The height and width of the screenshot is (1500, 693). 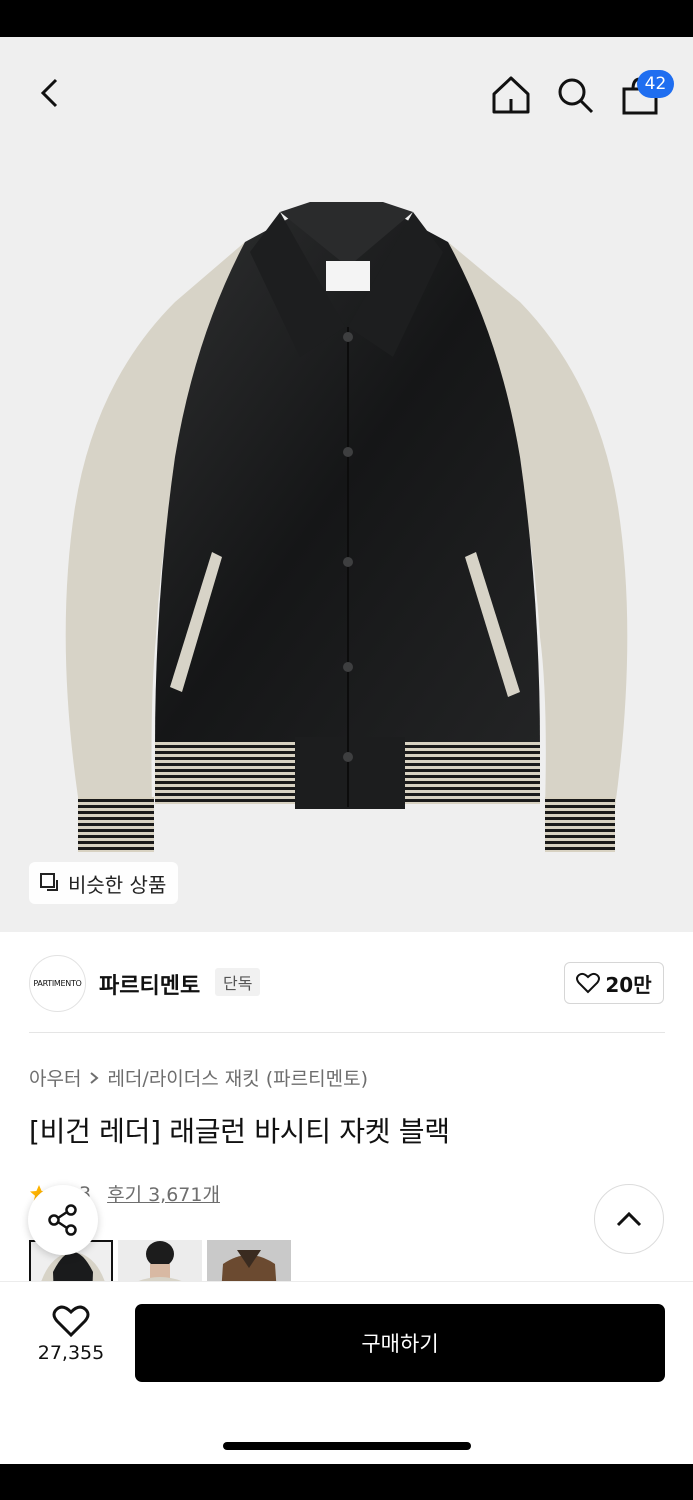 What do you see at coordinates (239, 1131) in the screenshot?
I see `product-title: [비건 레더] 래글런 바시티 자켓 블랙` at bounding box center [239, 1131].